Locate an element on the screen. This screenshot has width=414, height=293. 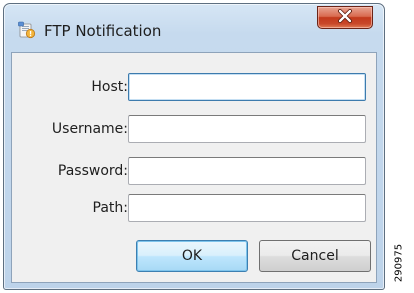
ftp-notification-icon is located at coordinates (27, 30).